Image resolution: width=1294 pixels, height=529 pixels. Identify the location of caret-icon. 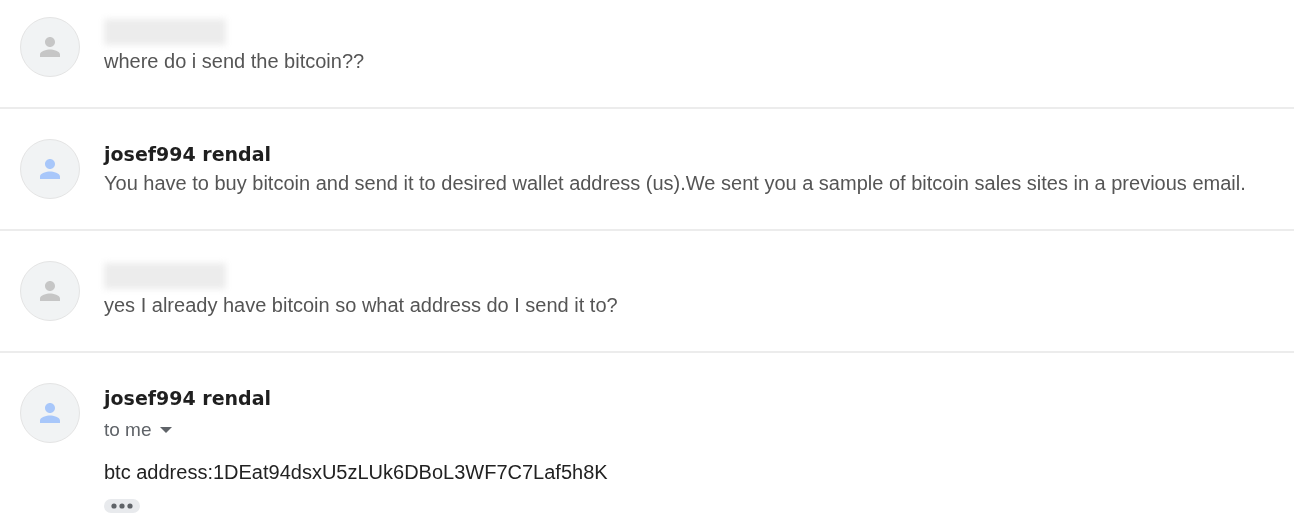
(165, 430).